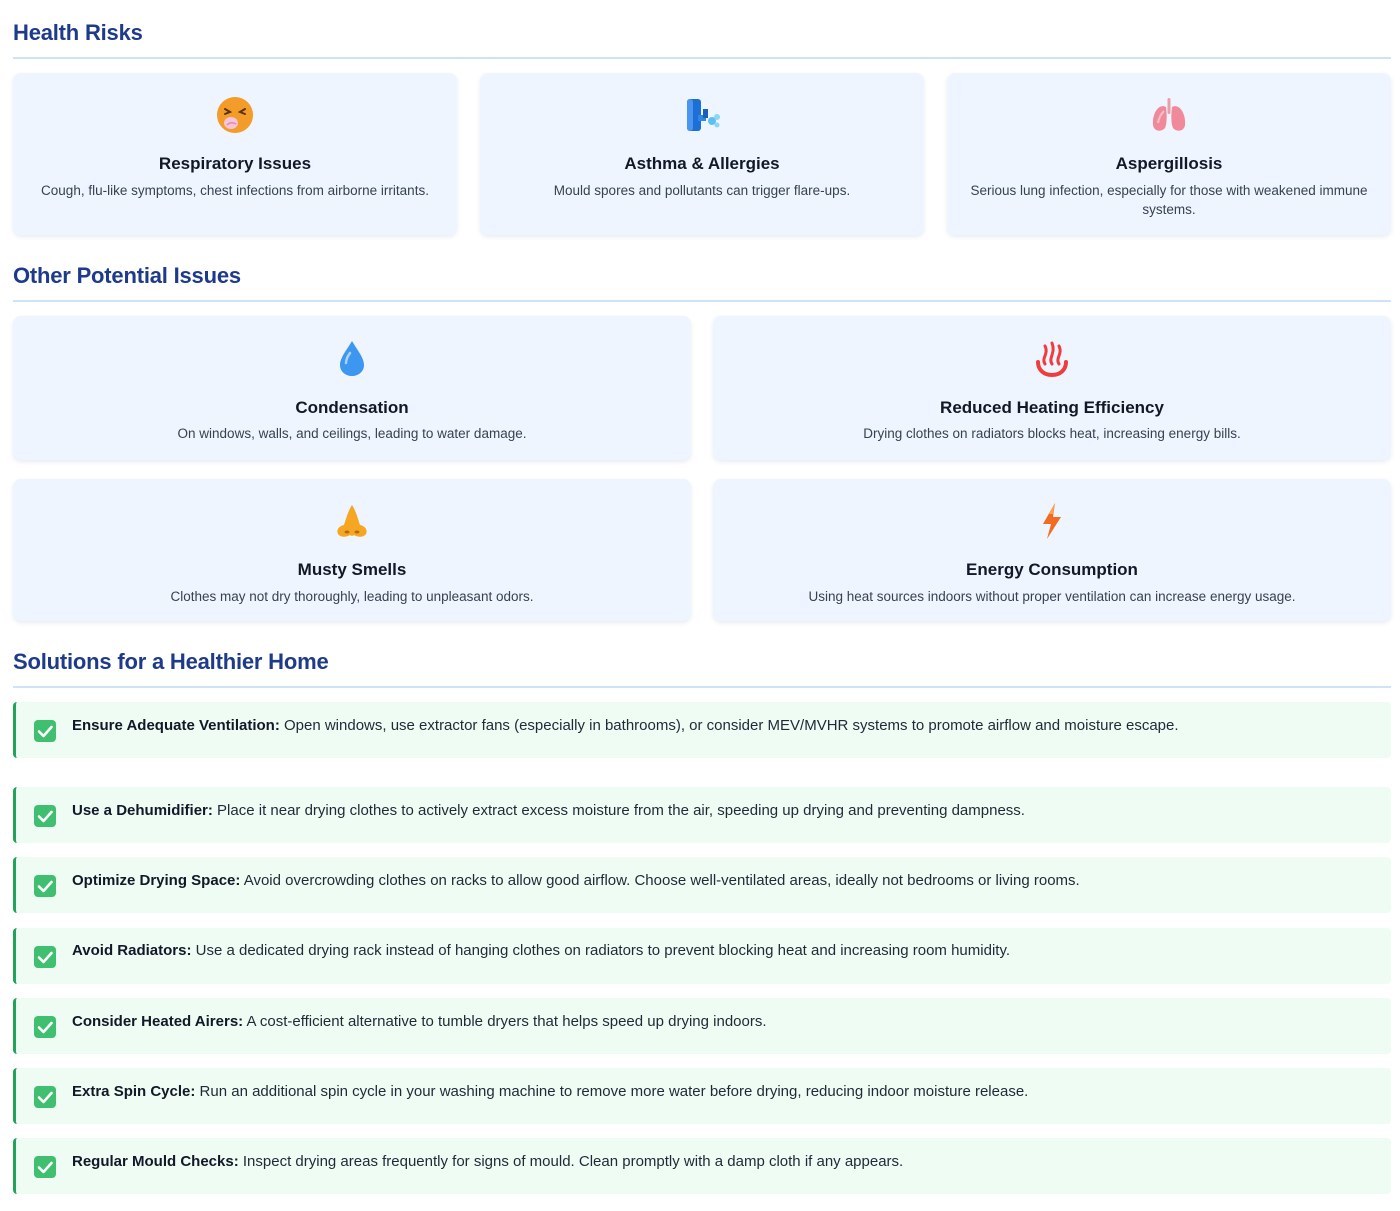  Describe the element at coordinates (142, 810) in the screenshot. I see `solution-label: Use a Dehumidifier:` at that location.